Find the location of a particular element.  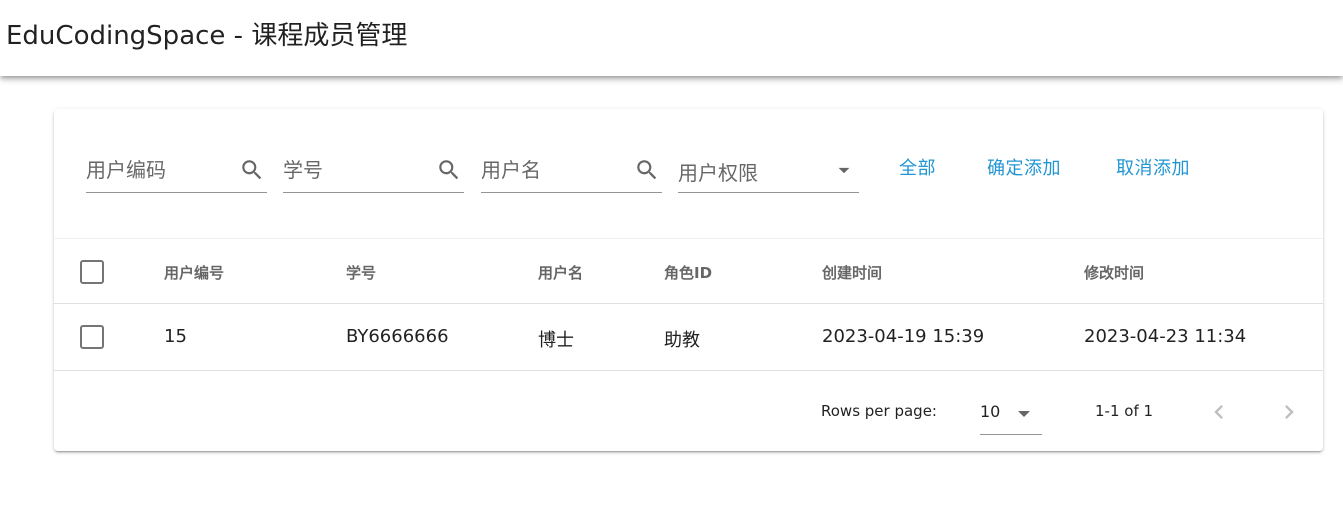

student-id-field is located at coordinates (373, 169).